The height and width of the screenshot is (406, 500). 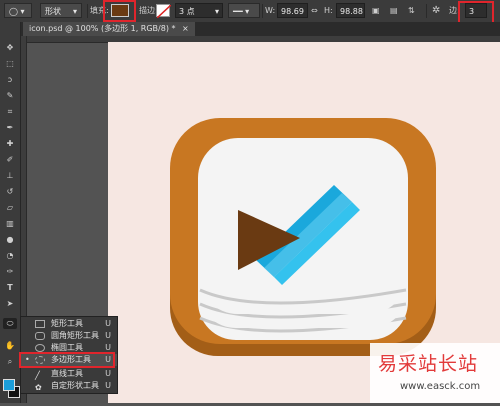 What do you see at coordinates (187, 11) in the screenshot?
I see `stroke-width-value: 3 点` at bounding box center [187, 11].